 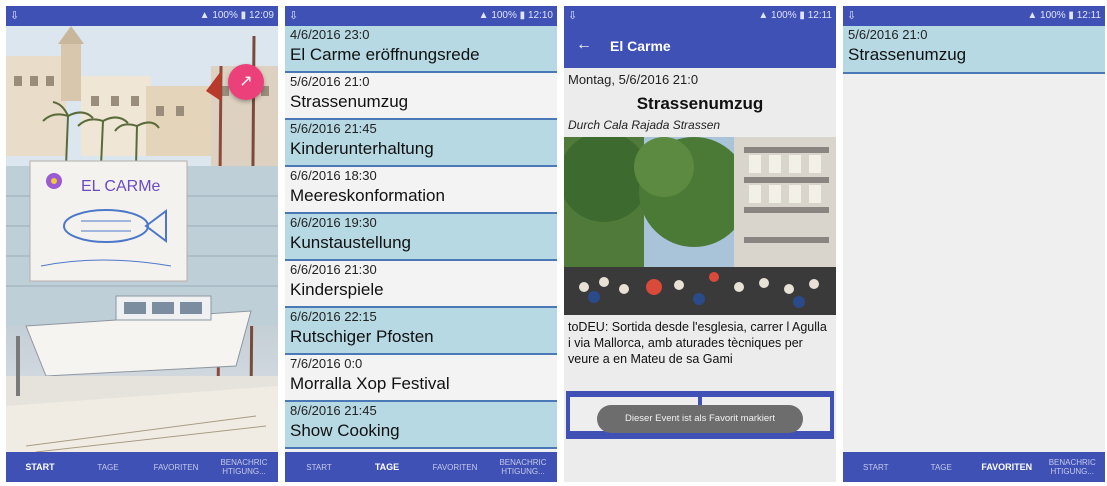 I want to click on event-date: 6/6/2016 18:30, so click(x=333, y=175).